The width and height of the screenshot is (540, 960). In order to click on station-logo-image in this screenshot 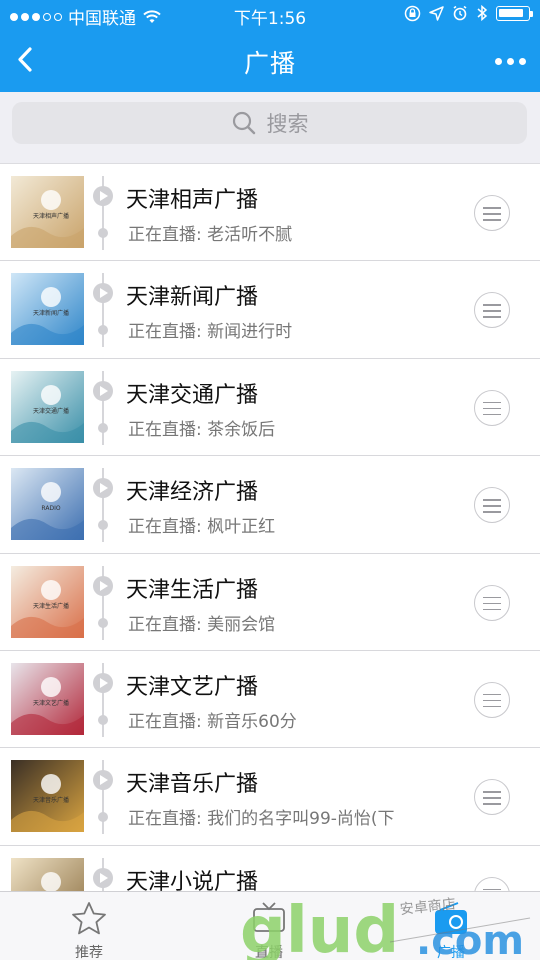, I will do `click(47, 874)`.